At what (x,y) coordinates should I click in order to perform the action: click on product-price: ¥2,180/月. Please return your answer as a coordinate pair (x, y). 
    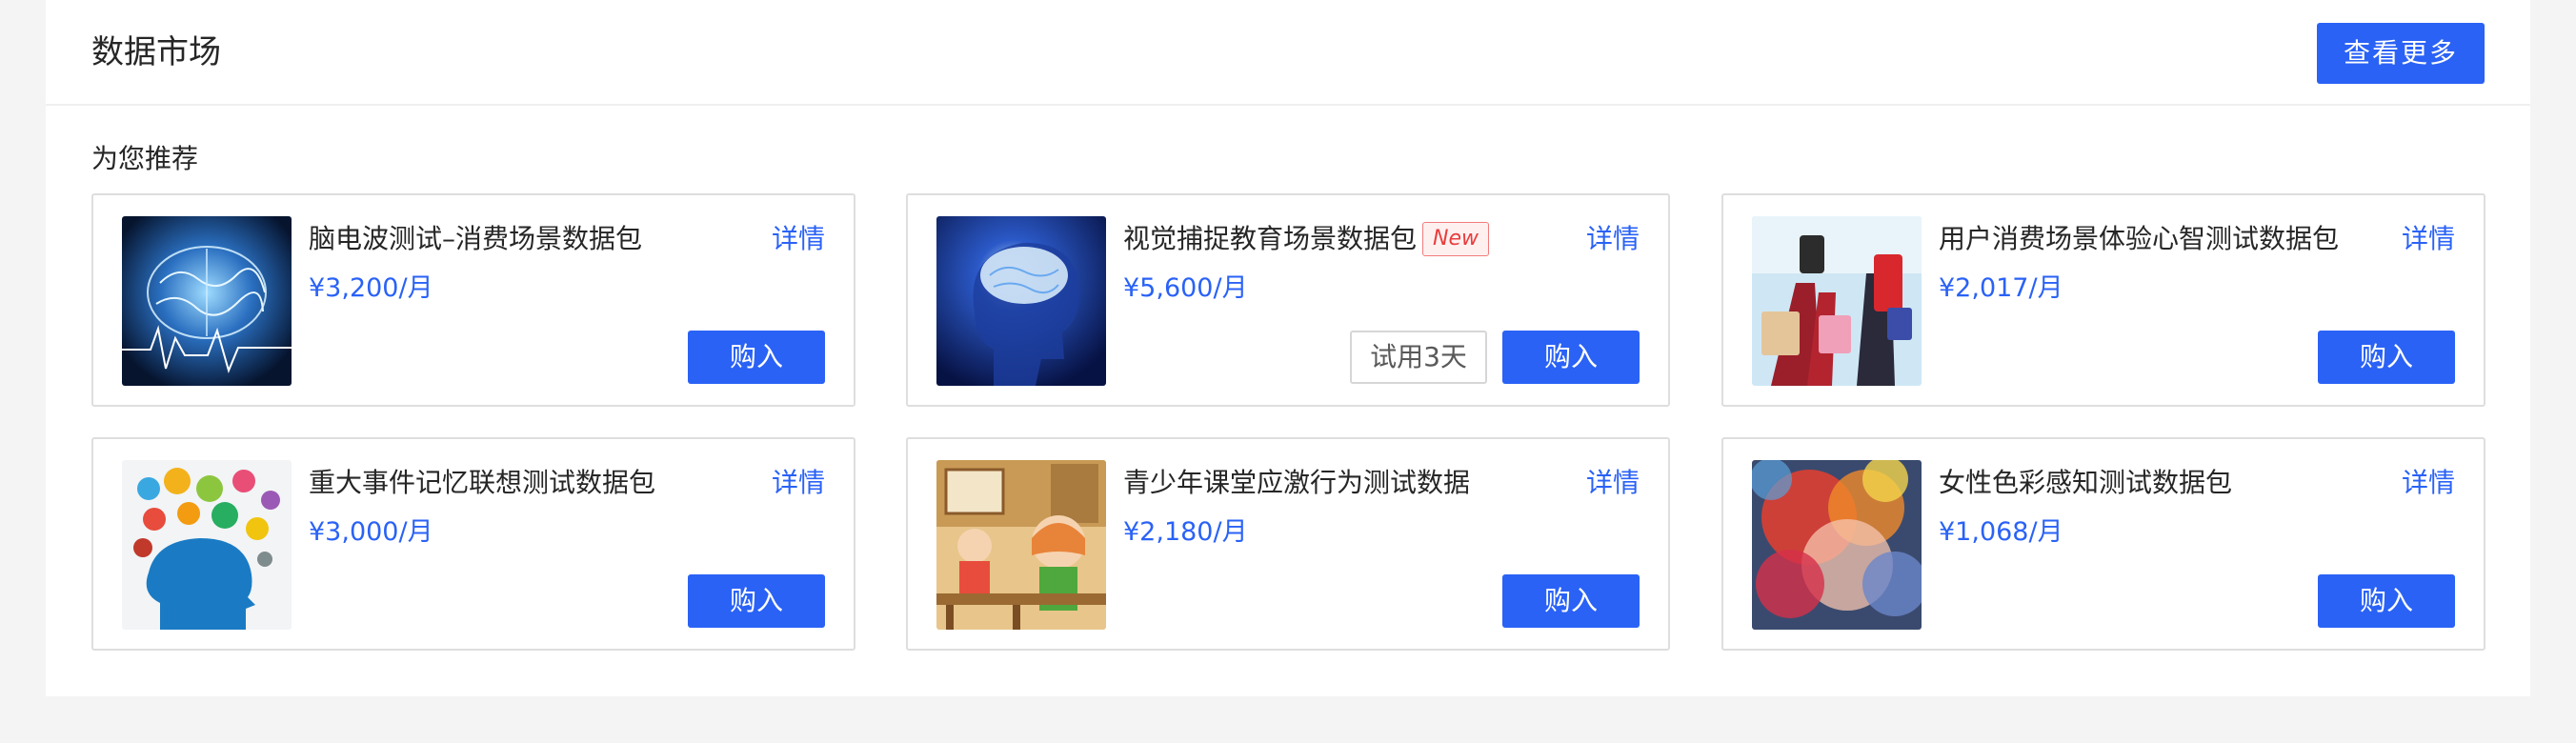
    Looking at the image, I should click on (1186, 532).